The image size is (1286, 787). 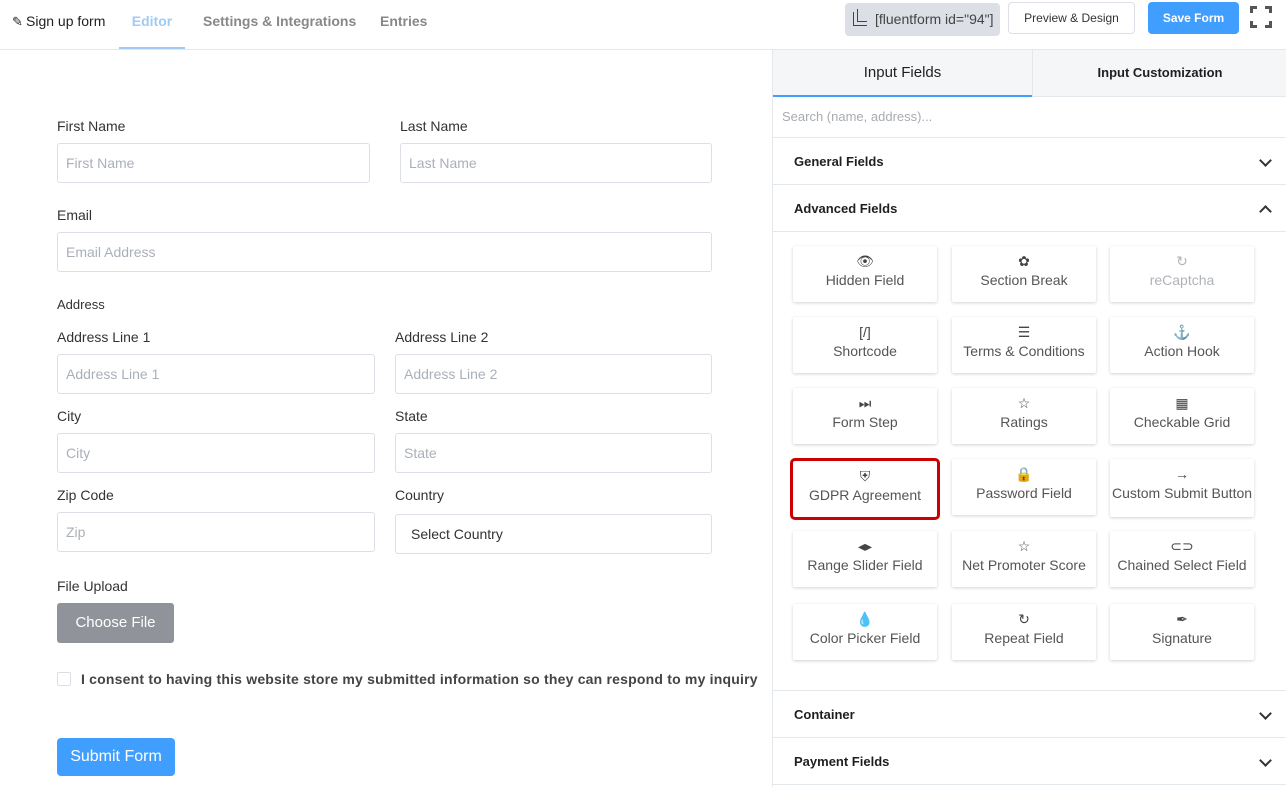 What do you see at coordinates (1182, 546) in the screenshot?
I see `link-icon: ⊂⊃` at bounding box center [1182, 546].